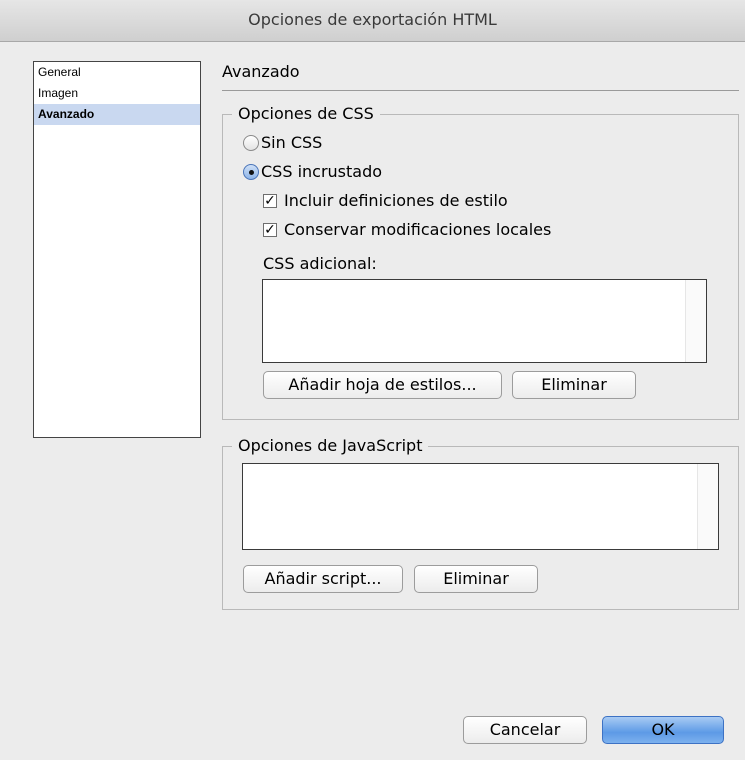 Image resolution: width=745 pixels, height=760 pixels. What do you see at coordinates (480, 90) in the screenshot?
I see `section-divider` at bounding box center [480, 90].